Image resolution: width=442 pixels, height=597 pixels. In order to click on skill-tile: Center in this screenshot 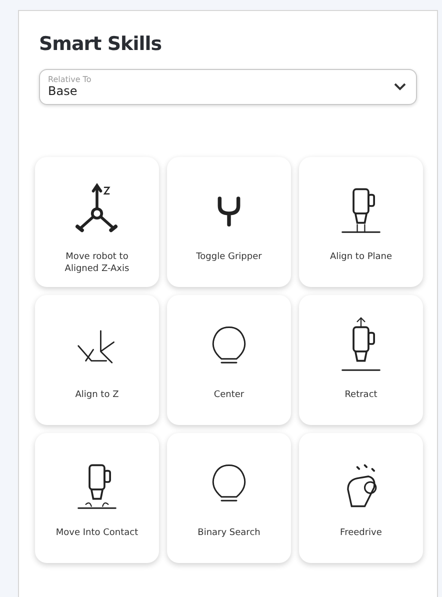, I will do `click(229, 360)`.